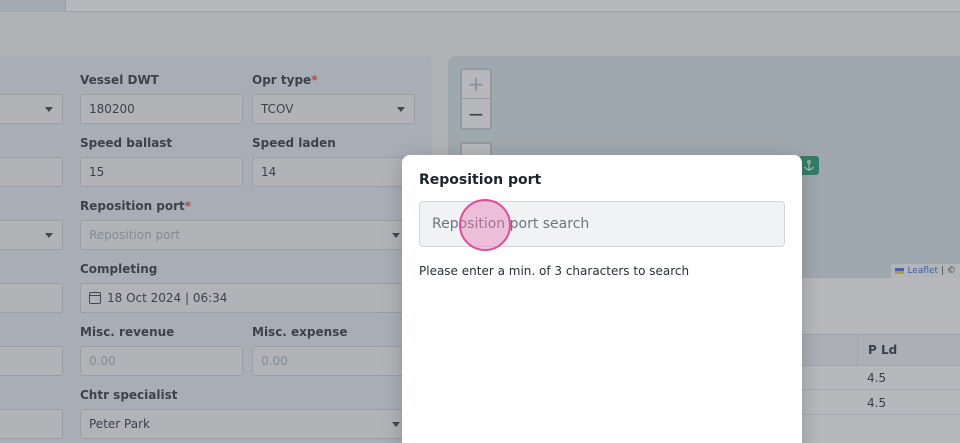 The image size is (960, 443). Describe the element at coordinates (602, 224) in the screenshot. I see `reposition-port-search-input` at that location.